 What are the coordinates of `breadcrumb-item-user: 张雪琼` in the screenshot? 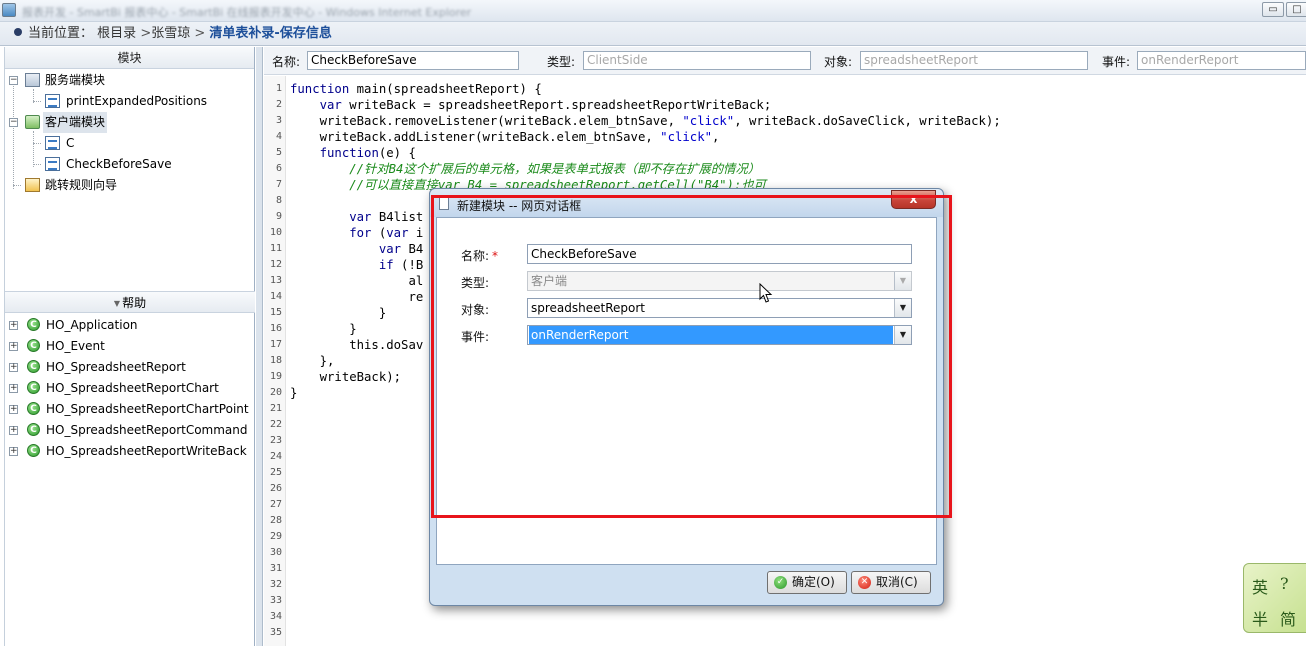 It's located at (170, 33).